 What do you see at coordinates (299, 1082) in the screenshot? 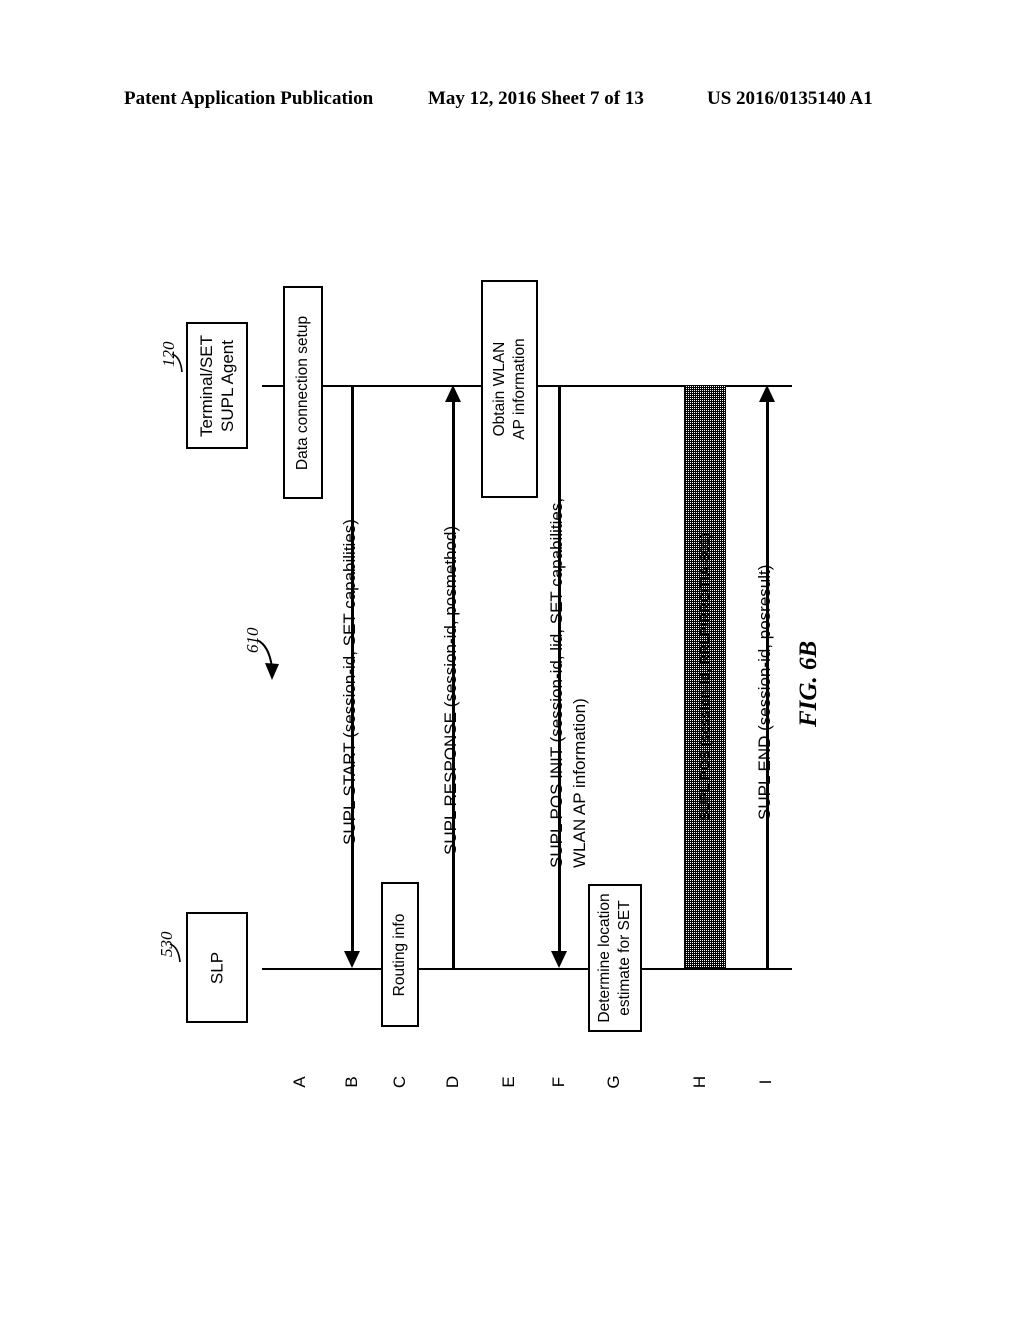
I see `step-letter-a: A` at bounding box center [299, 1082].